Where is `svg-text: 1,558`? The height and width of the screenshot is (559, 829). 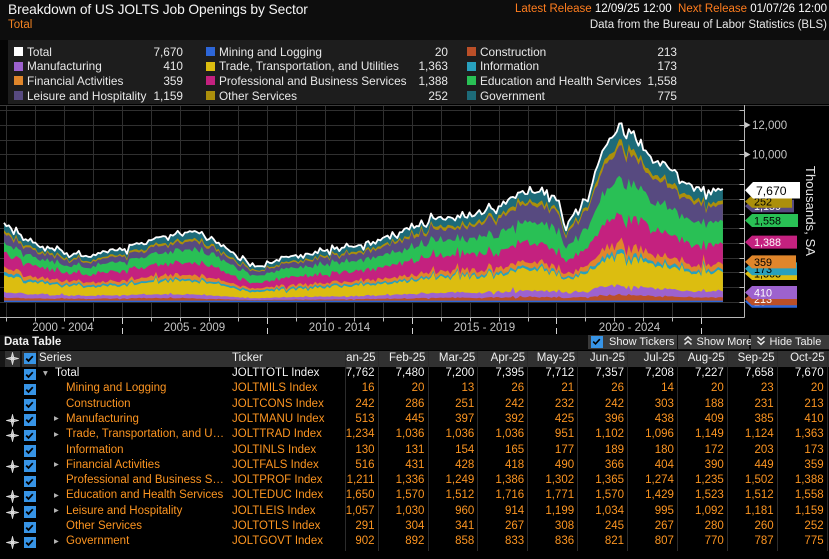
svg-text: 1,558 is located at coordinates (767, 222).